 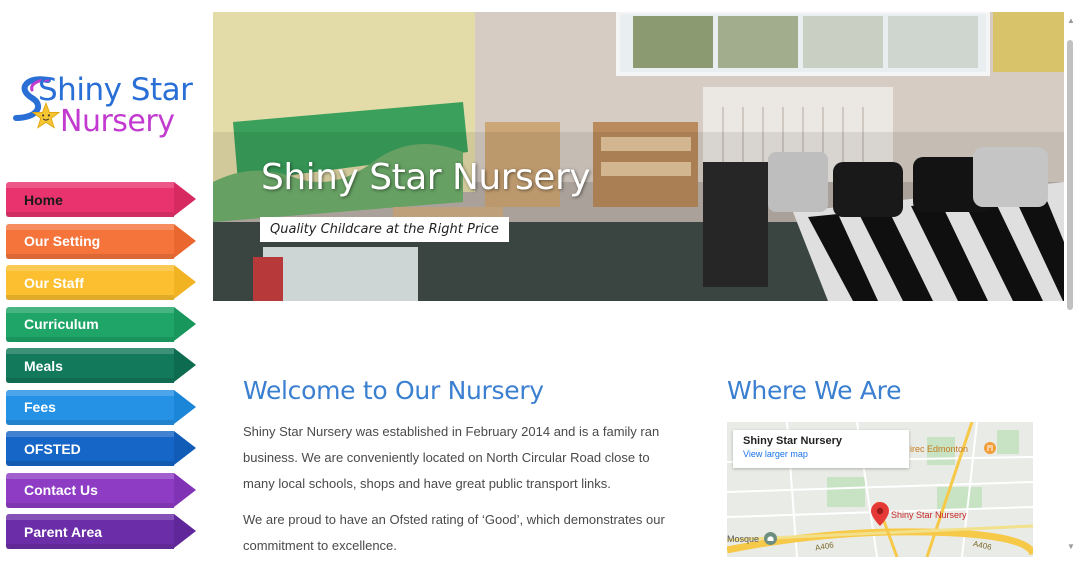 I want to click on location-section: Where We Are, so click(x=882, y=390).